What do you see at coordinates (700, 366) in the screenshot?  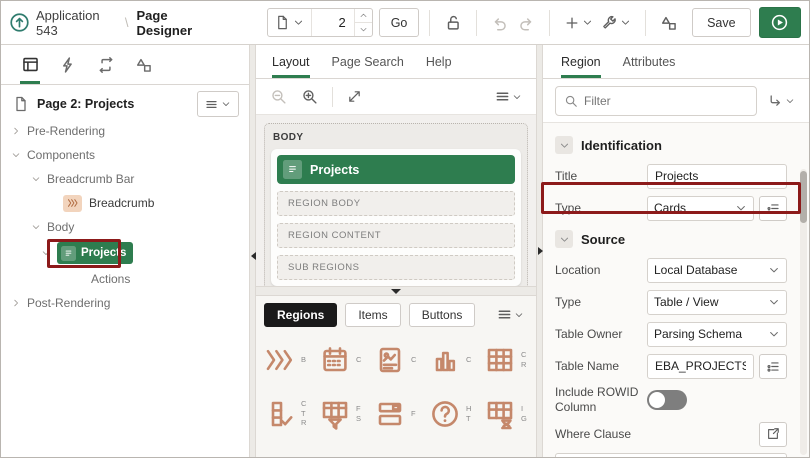 I see `table-name-input` at bounding box center [700, 366].